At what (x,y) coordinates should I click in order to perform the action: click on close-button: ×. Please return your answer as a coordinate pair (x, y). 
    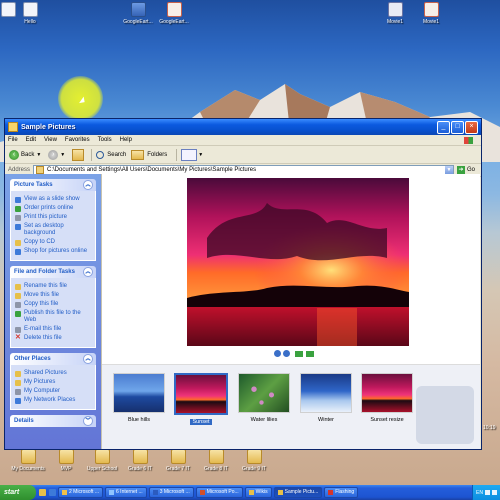
    Looking at the image, I should click on (471, 127).